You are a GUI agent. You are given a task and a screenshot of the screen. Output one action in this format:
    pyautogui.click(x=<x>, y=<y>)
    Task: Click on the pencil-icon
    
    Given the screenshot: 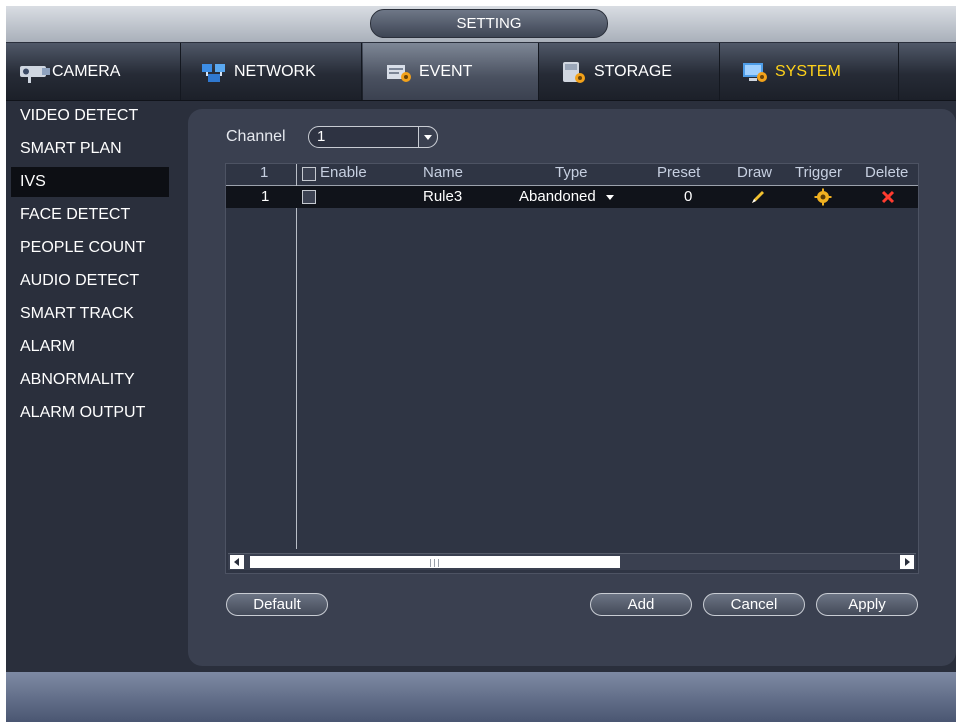 What is the action you would take?
    pyautogui.click(x=758, y=200)
    